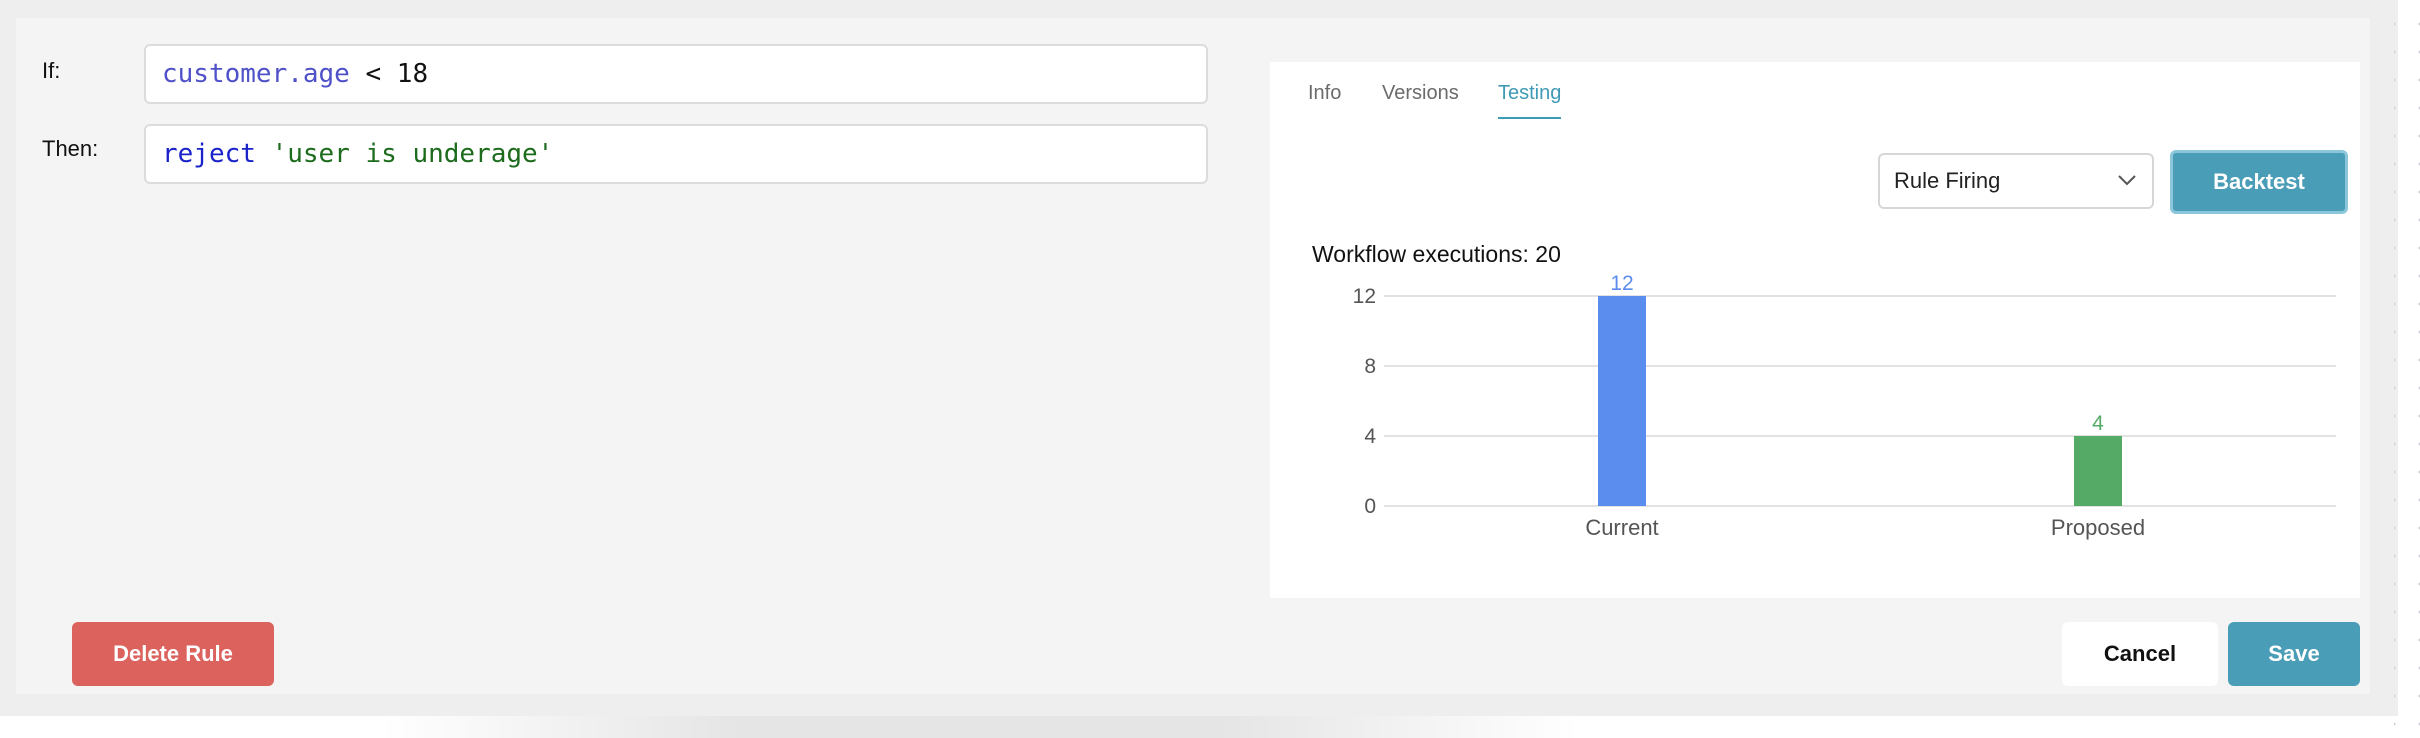  What do you see at coordinates (2098, 527) in the screenshot?
I see `x-tick-label-proposed: Proposed` at bounding box center [2098, 527].